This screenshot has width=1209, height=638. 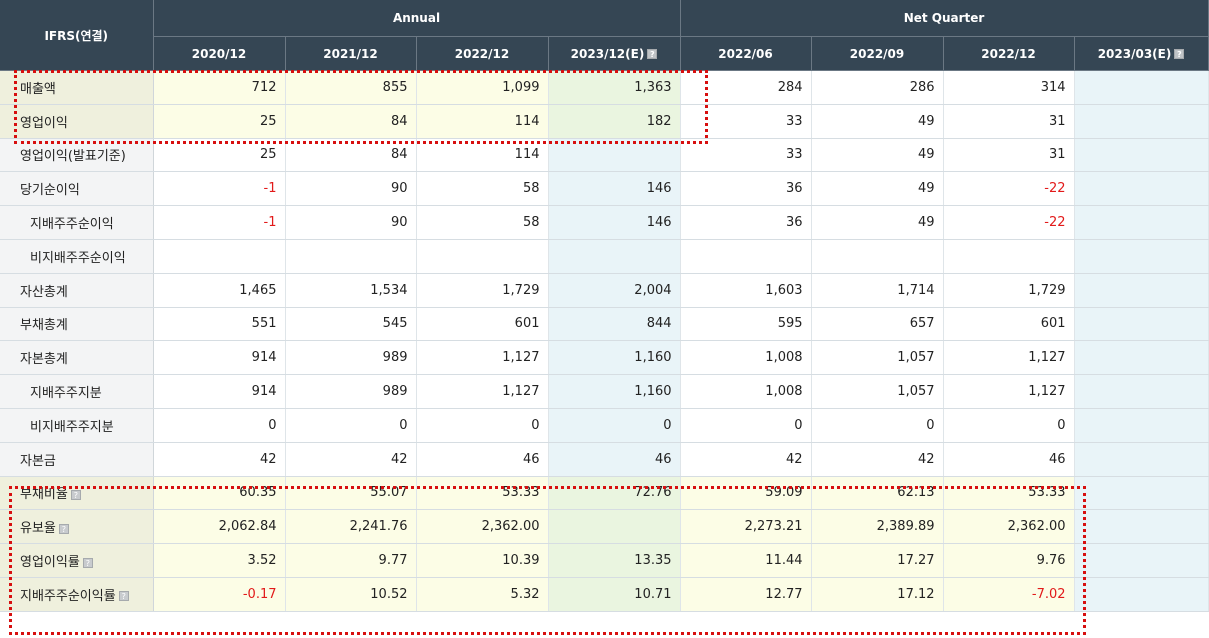 What do you see at coordinates (614, 121) in the screenshot?
I see `table-cell: 182` at bounding box center [614, 121].